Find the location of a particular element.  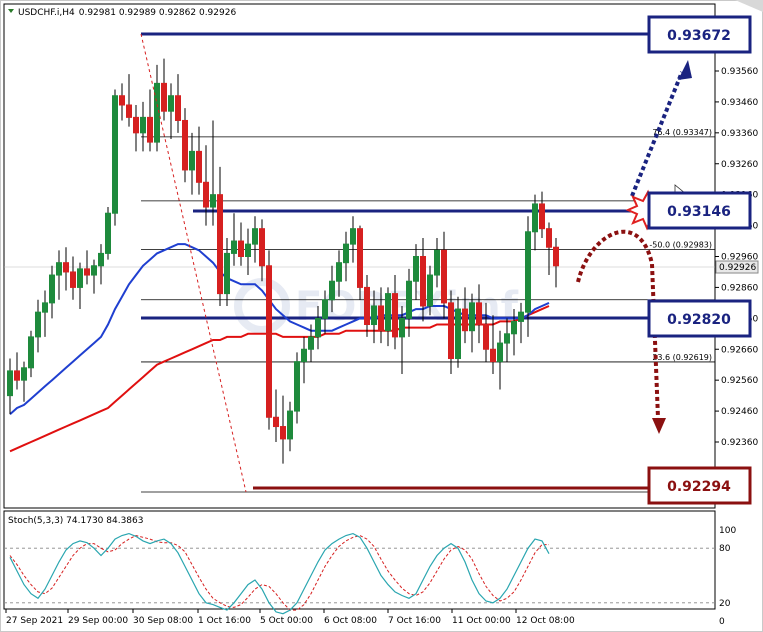

callout-top: 0.93672 is located at coordinates (699, 34).